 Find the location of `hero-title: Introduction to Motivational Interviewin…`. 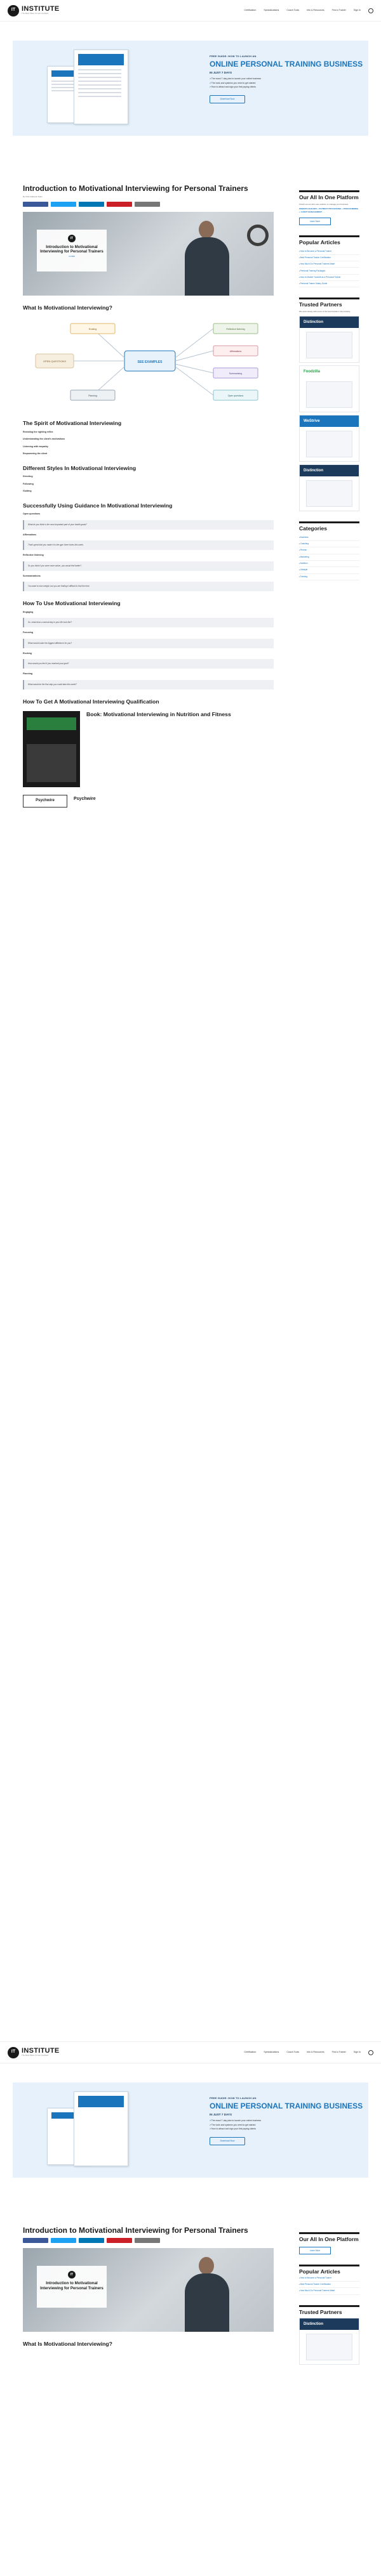

hero-title: Introduction to Motivational Interviewin… is located at coordinates (72, 250).